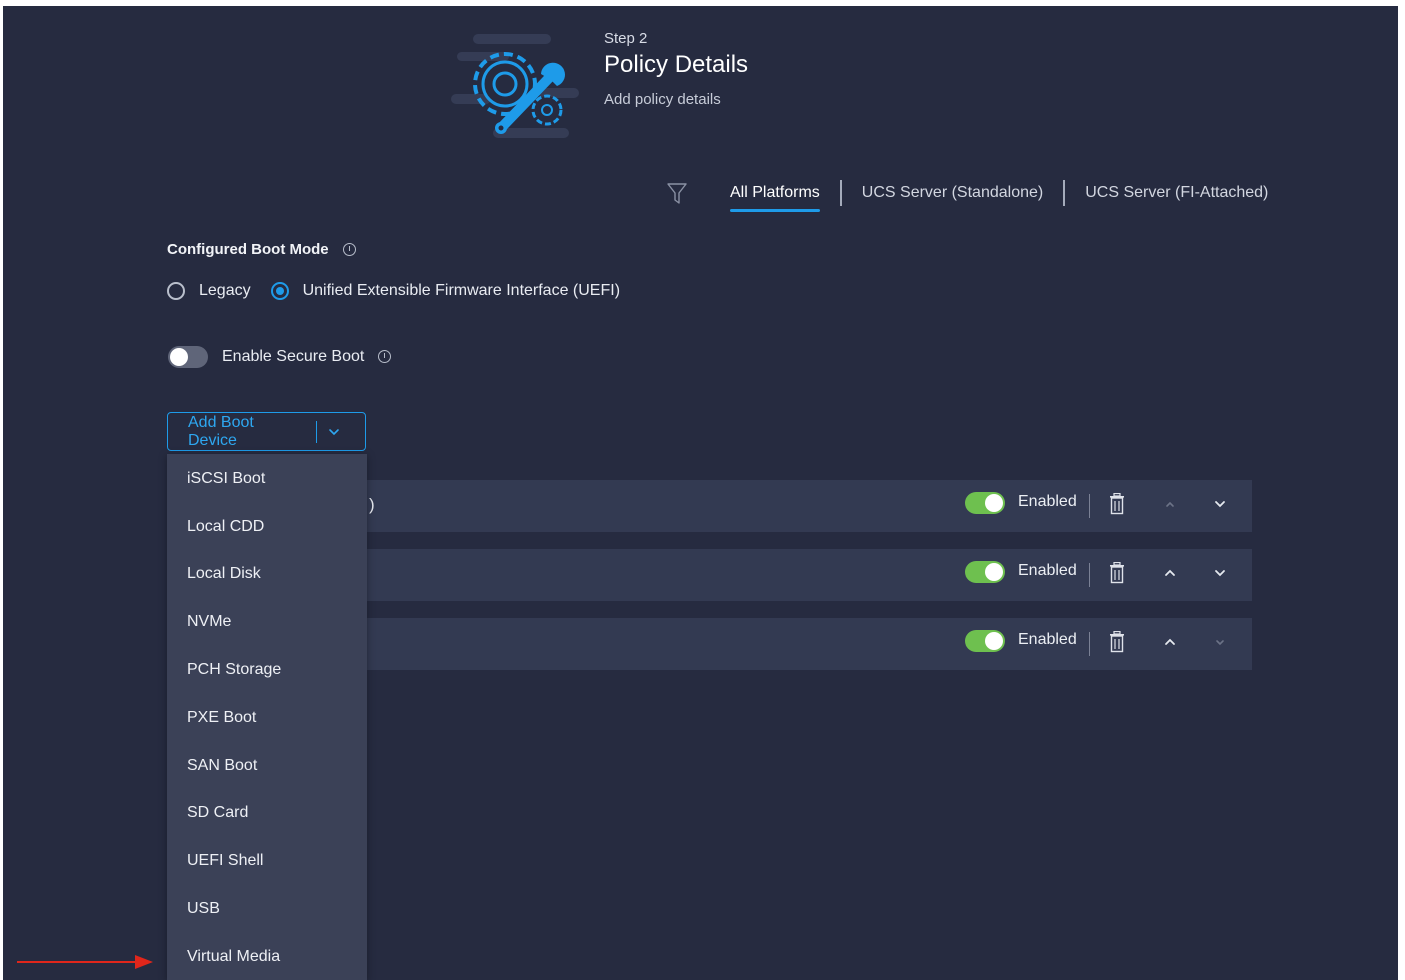 The width and height of the screenshot is (1405, 980). I want to click on secure-boot-row: Enable Secure Boot, so click(280, 357).